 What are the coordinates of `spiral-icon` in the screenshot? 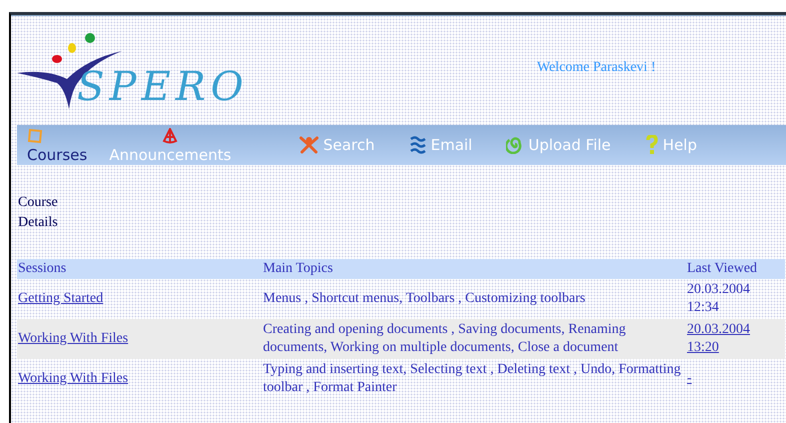 It's located at (515, 145).